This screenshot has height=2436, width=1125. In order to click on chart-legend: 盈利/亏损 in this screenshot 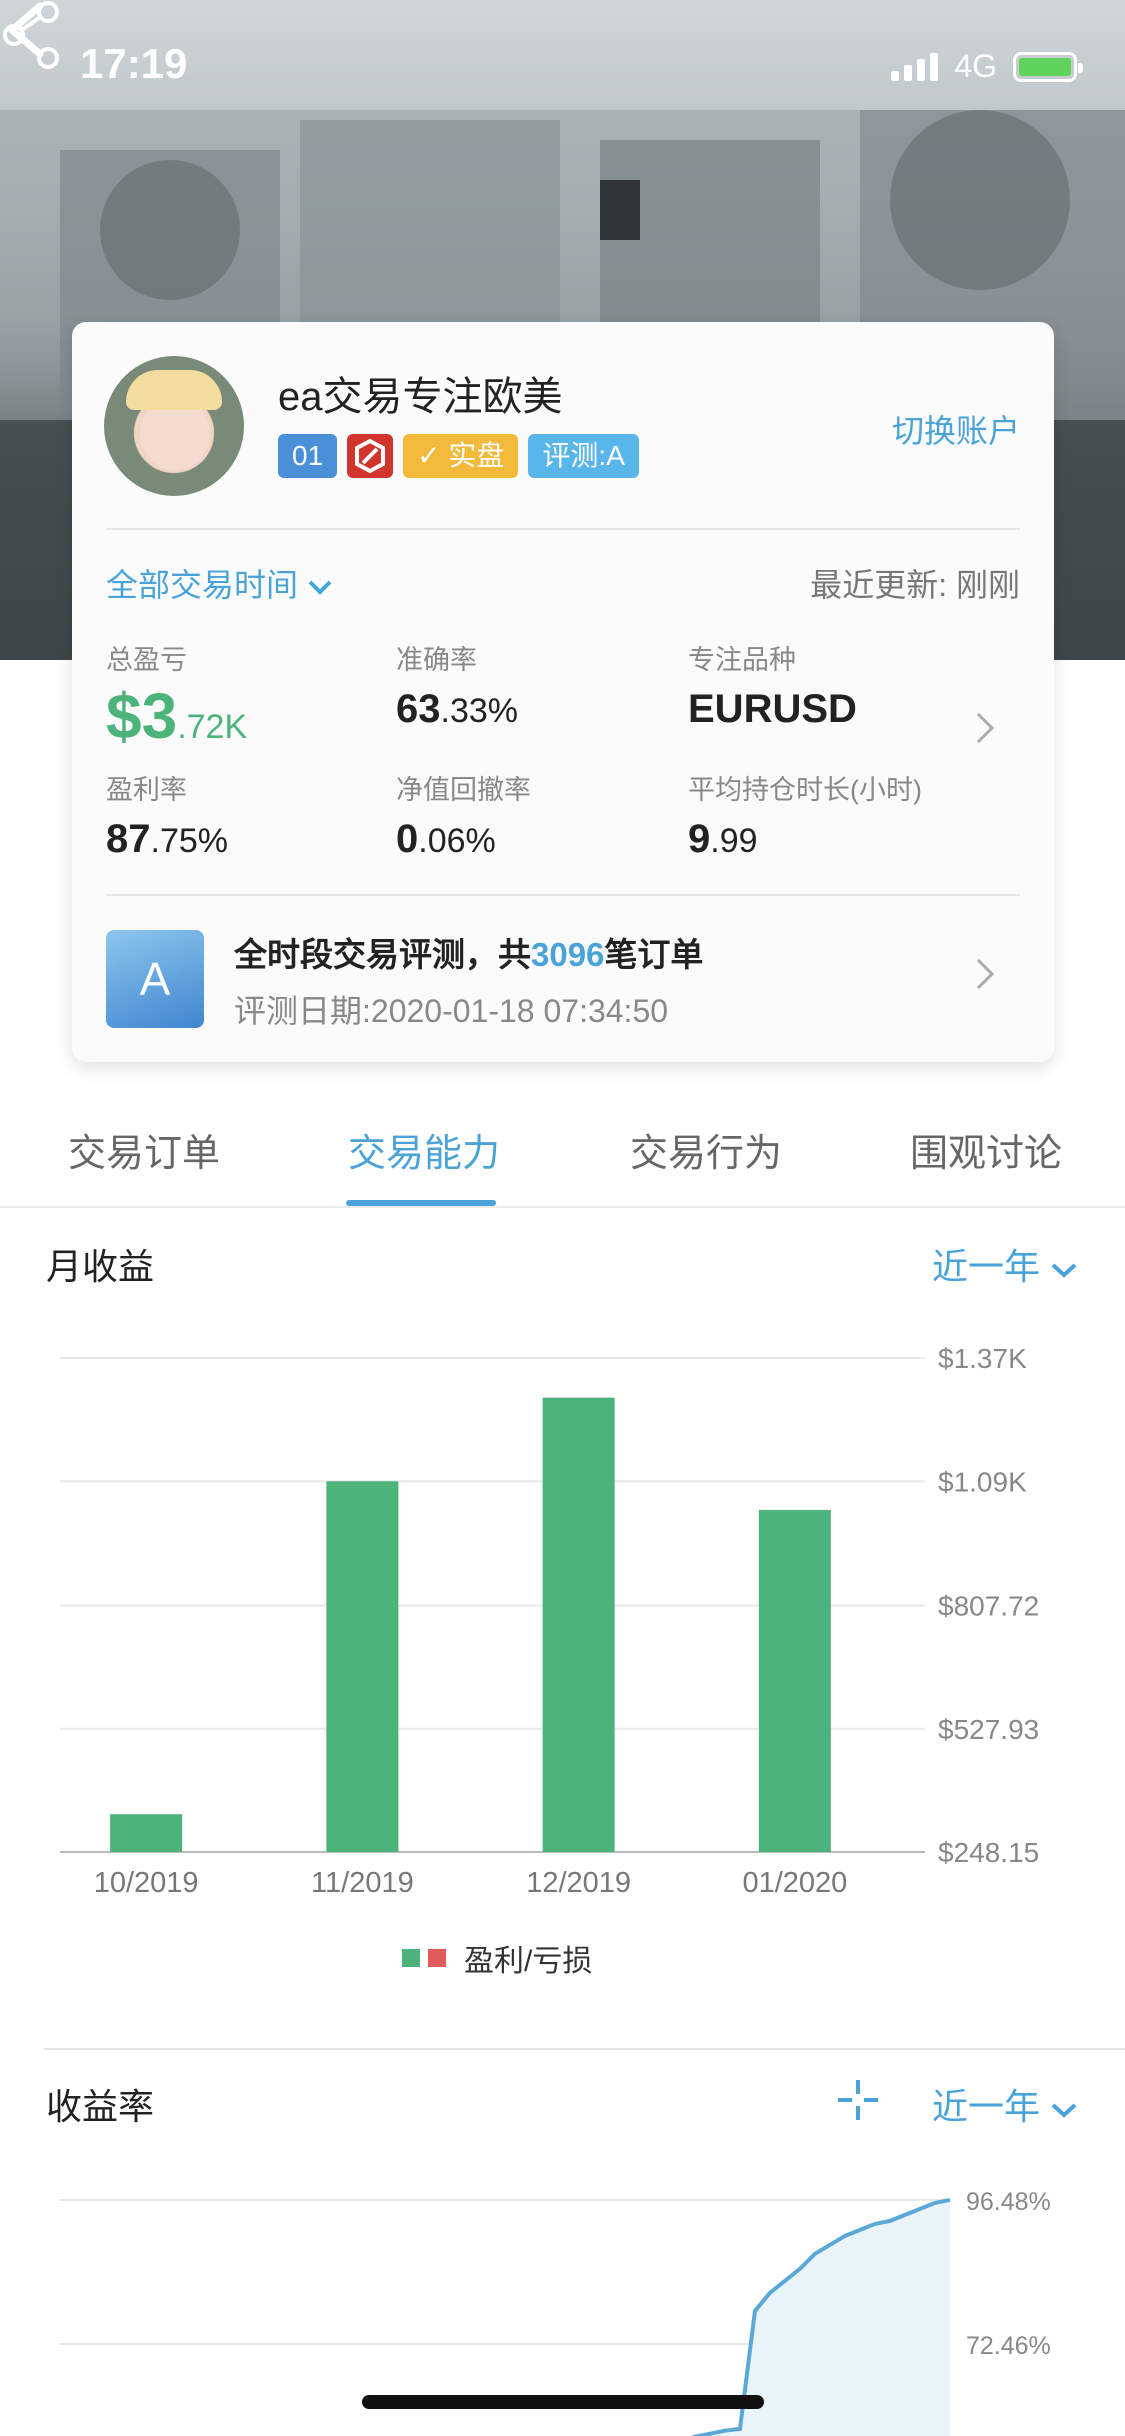, I will do `click(497, 1958)`.